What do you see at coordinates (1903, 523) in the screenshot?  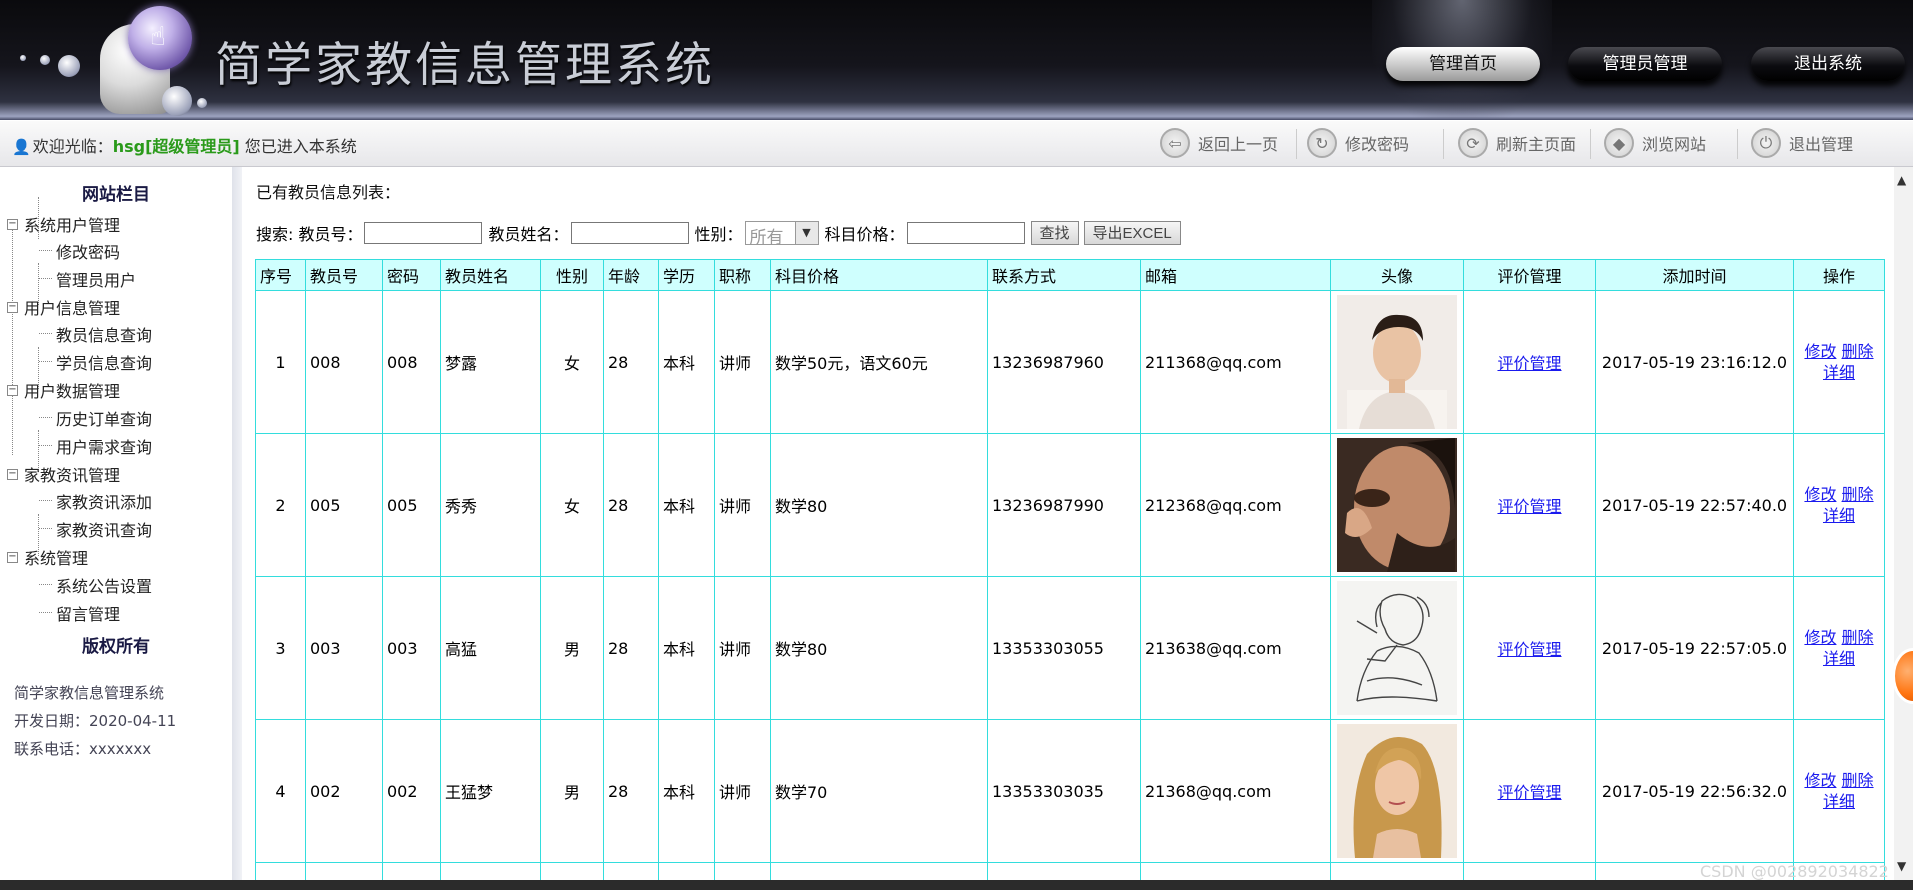 I see `vertical-scrollbar: ▲ ▼` at bounding box center [1903, 523].